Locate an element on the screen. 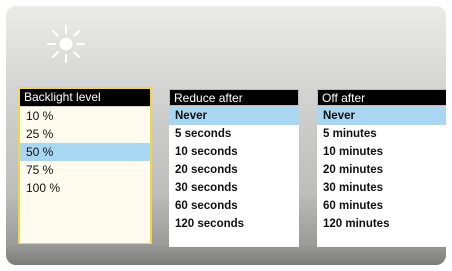 The height and width of the screenshot is (271, 452). reduce-option-20s: 20 seconds is located at coordinates (234, 170).